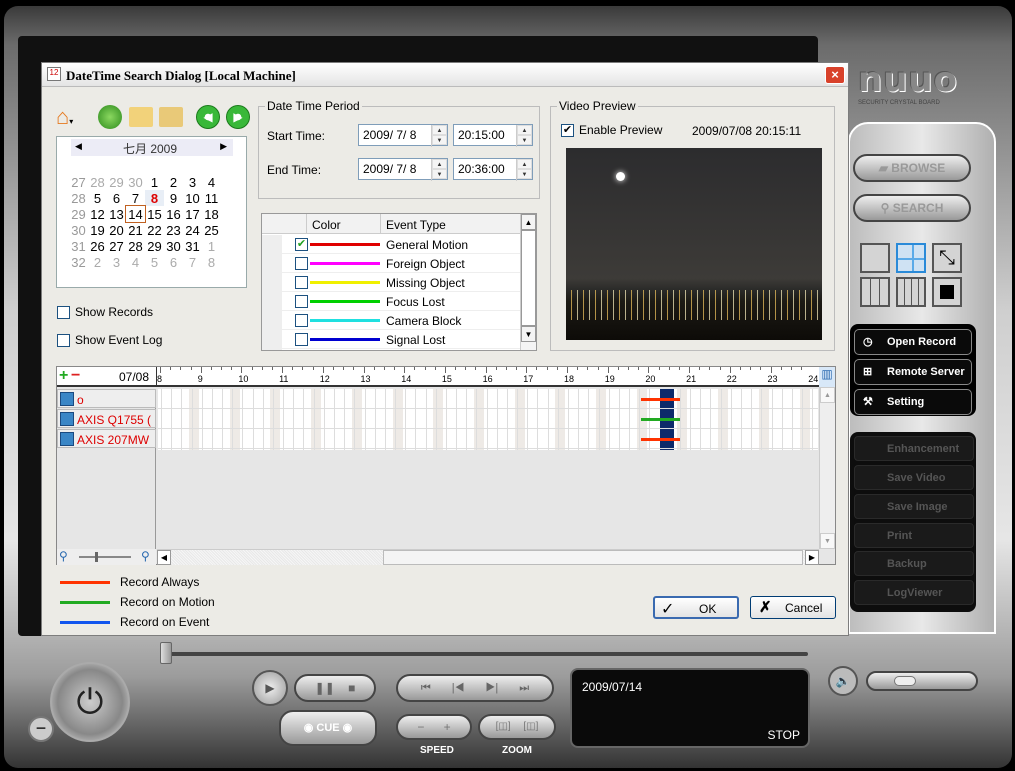  What do you see at coordinates (827, 377) in the screenshot?
I see `timeline-columns-icon: ▥` at bounding box center [827, 377].